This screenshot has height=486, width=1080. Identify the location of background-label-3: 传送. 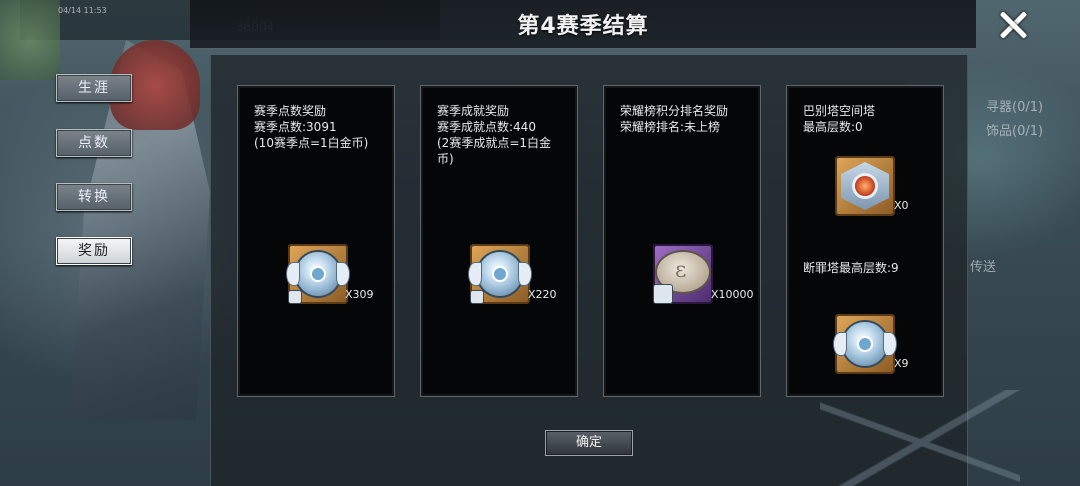
(983, 267).